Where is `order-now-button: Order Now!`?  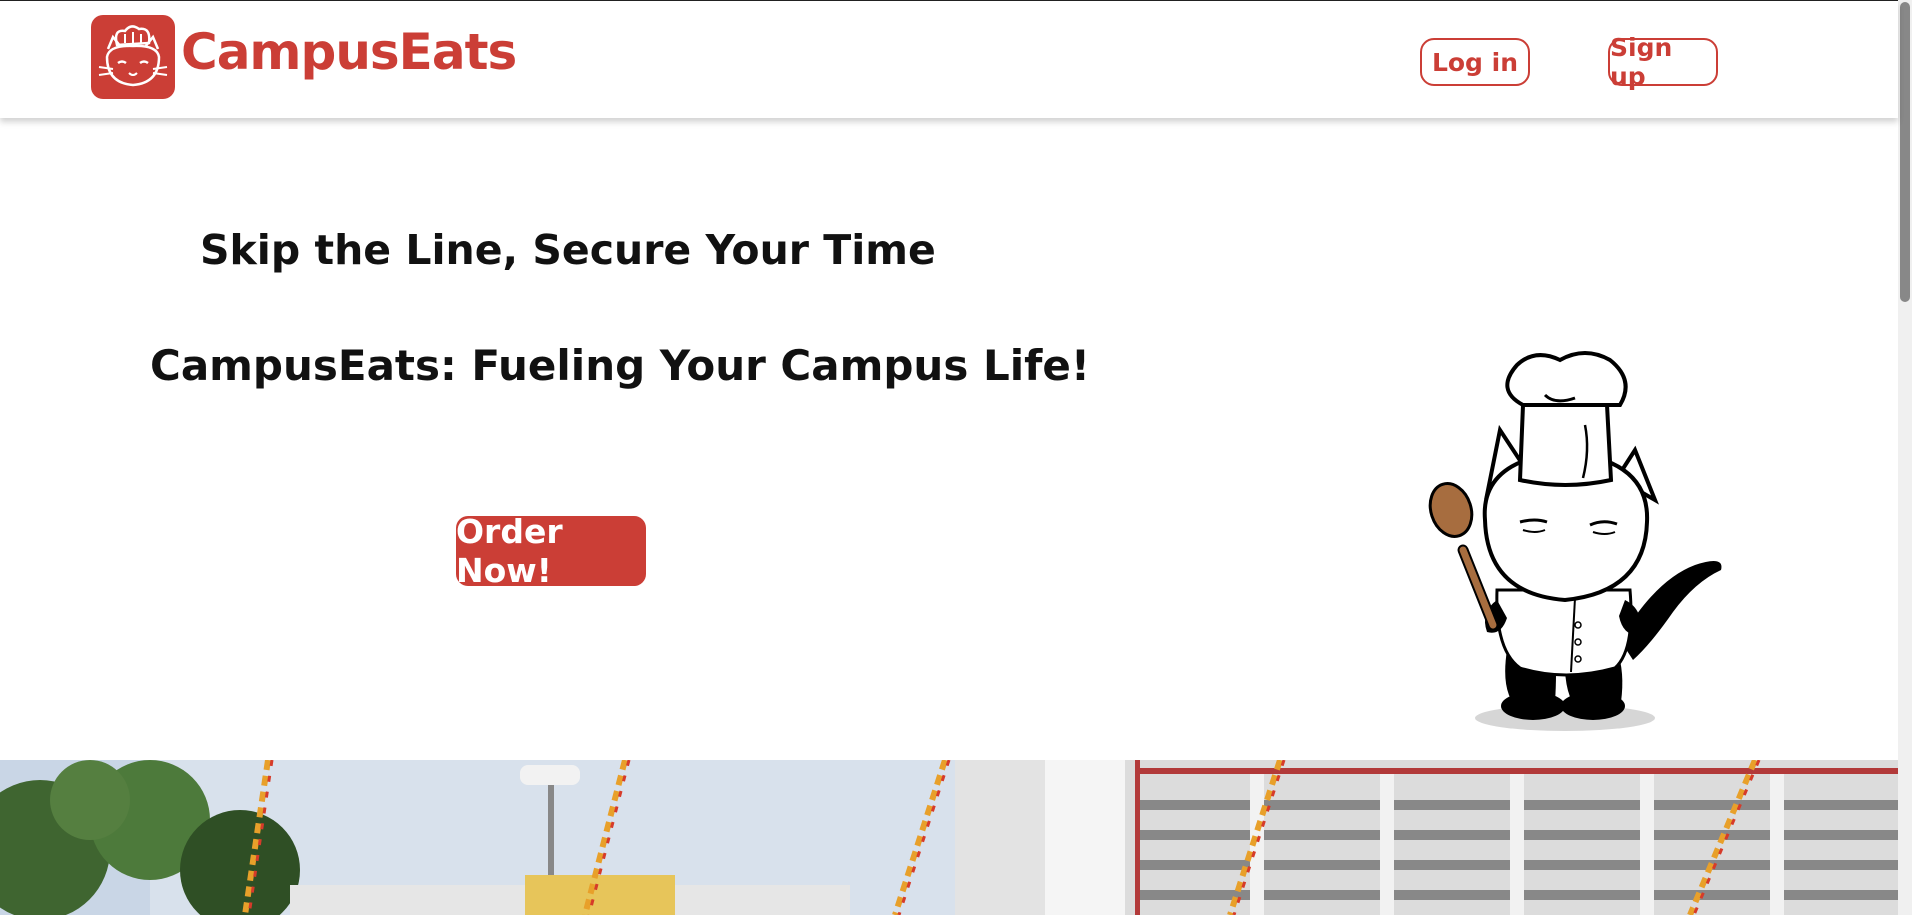
order-now-button: Order Now! is located at coordinates (551, 551).